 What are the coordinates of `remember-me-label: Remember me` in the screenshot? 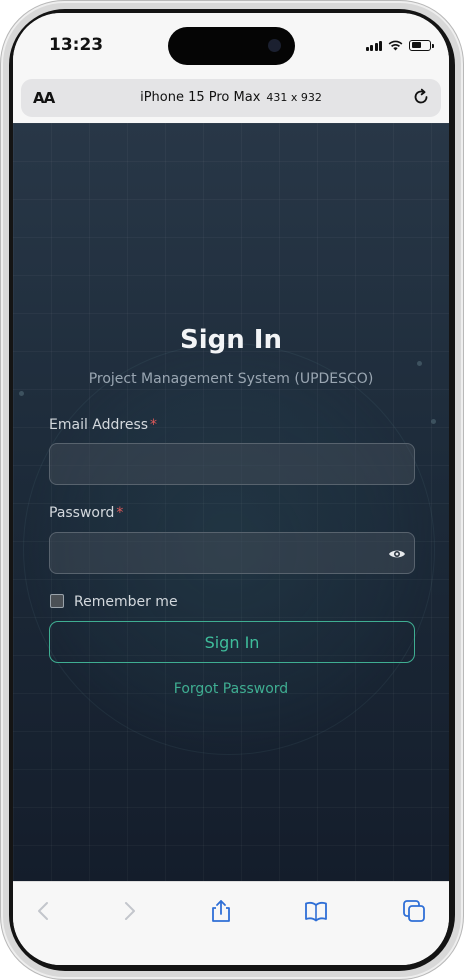 It's located at (126, 602).